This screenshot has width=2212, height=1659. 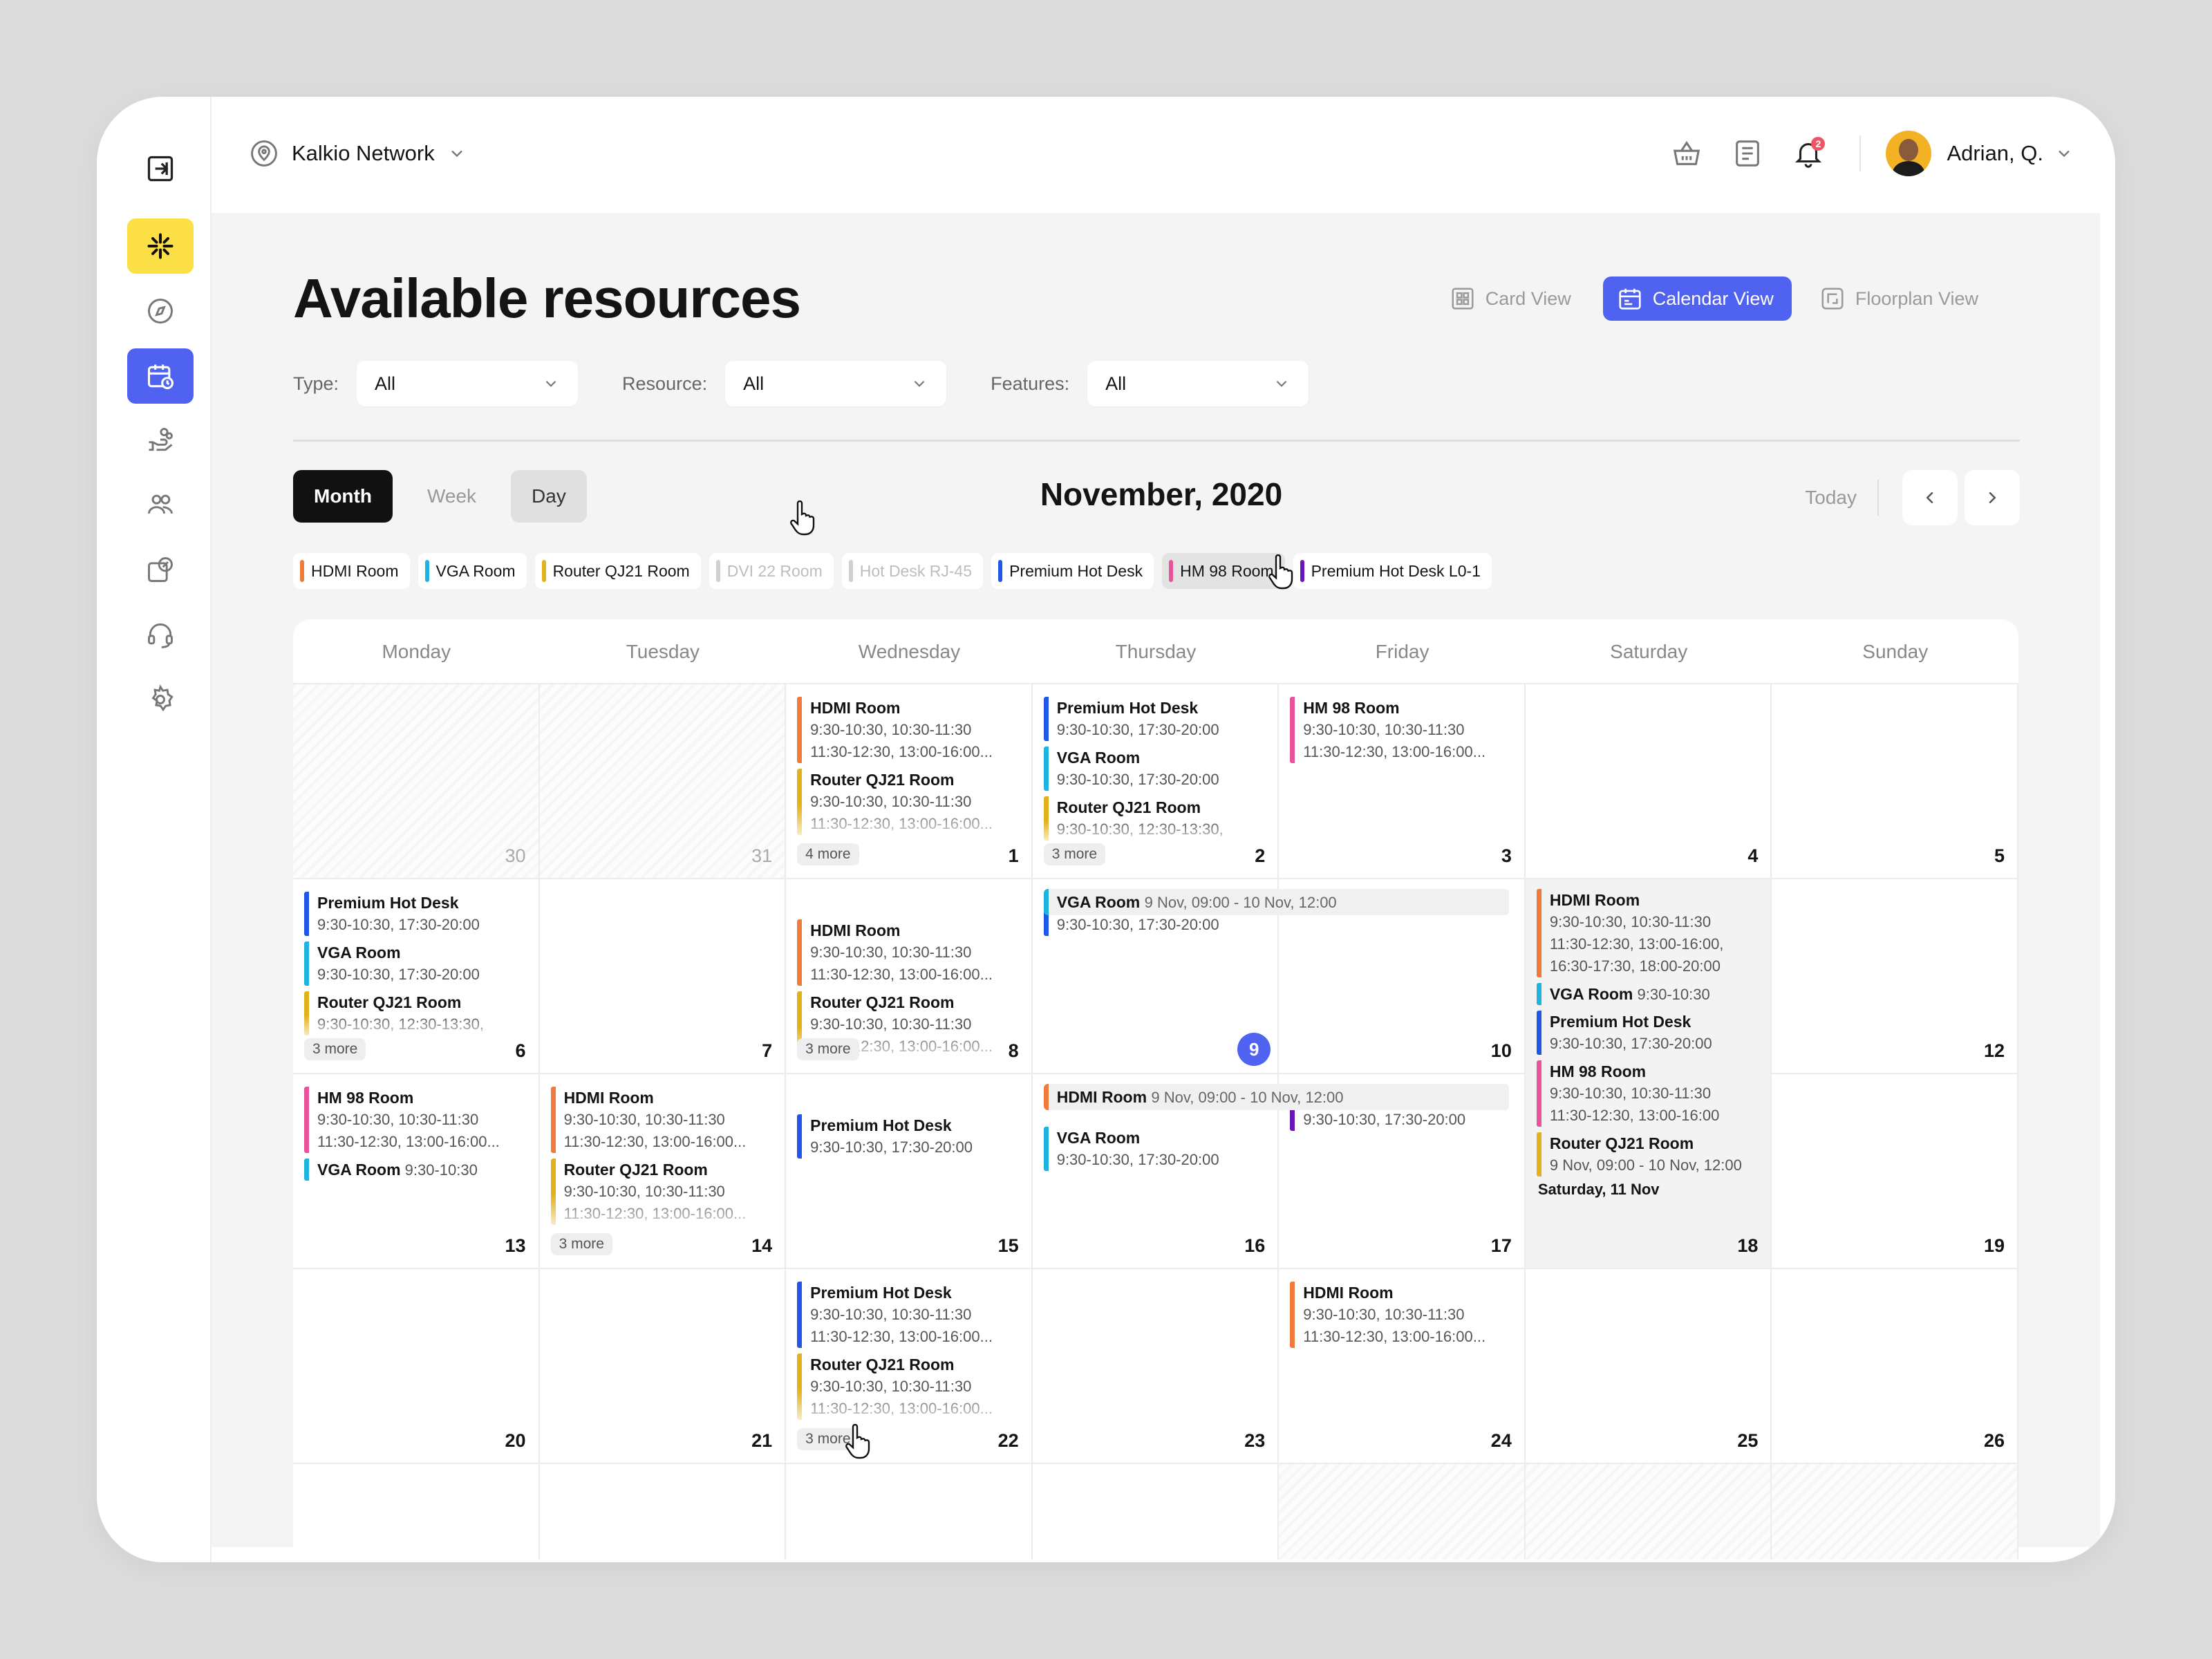 I want to click on gear-icon, so click(x=160, y=699).